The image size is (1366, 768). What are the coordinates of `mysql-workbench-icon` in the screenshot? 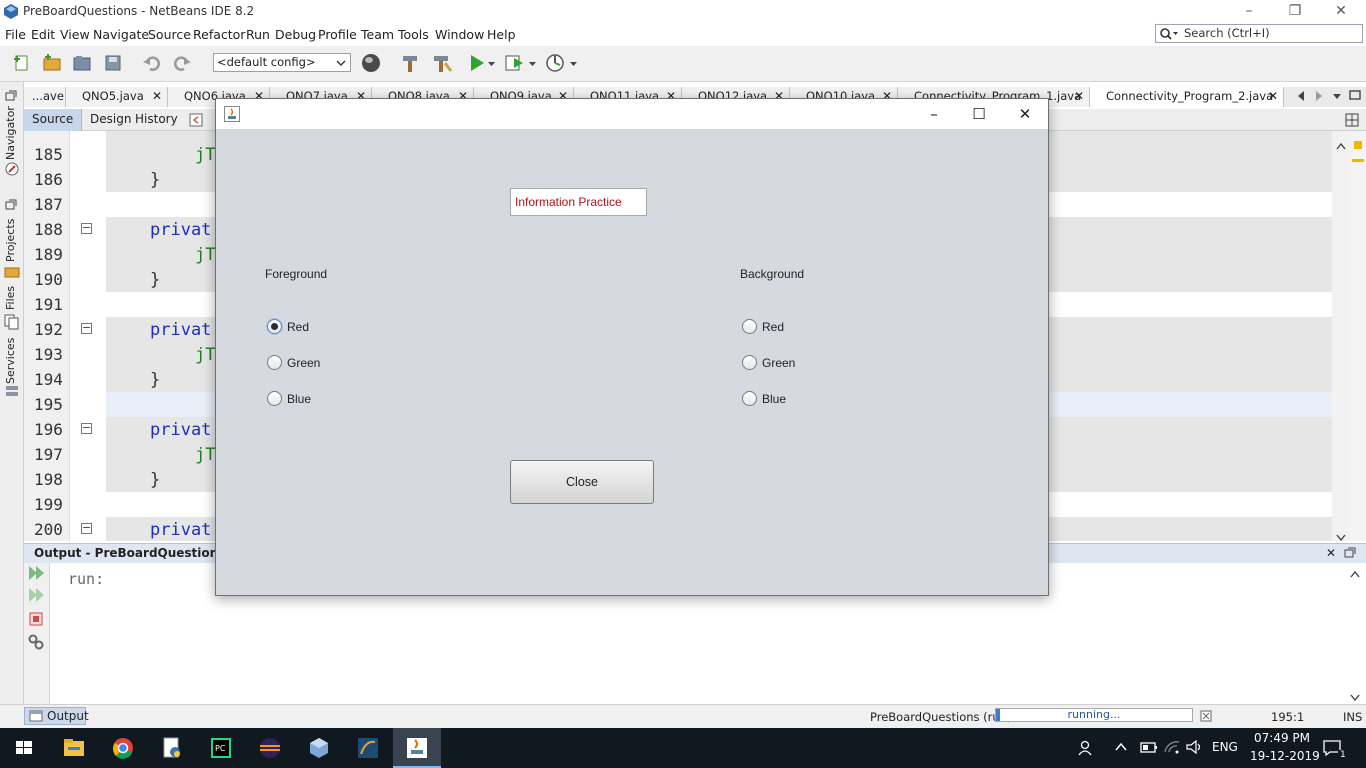 It's located at (368, 748).